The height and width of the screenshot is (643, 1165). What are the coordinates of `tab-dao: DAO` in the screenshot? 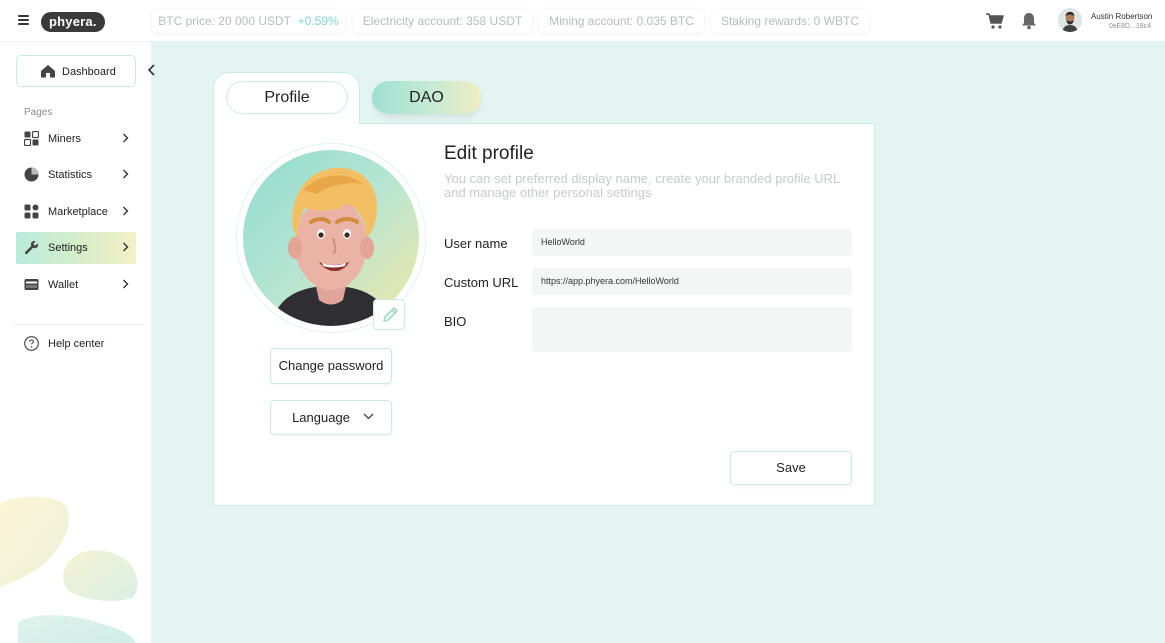 It's located at (426, 97).